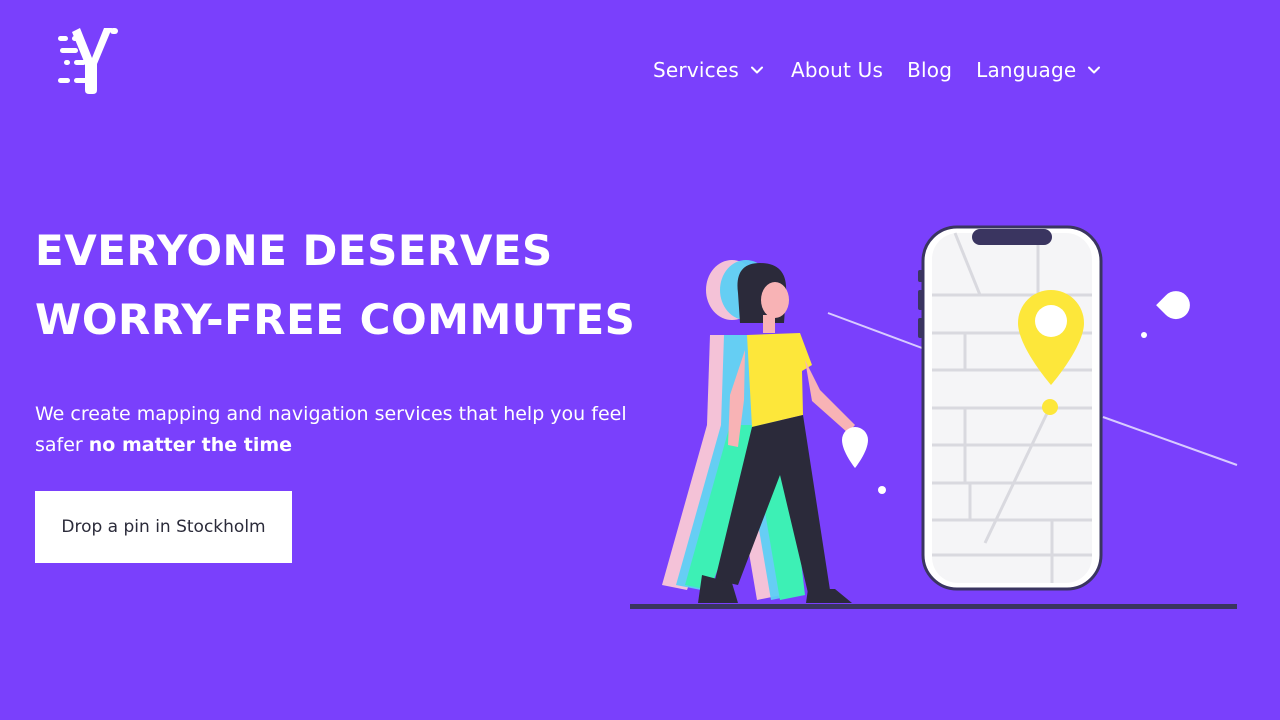 This screenshot has width=1280, height=720. Describe the element at coordinates (190, 445) in the screenshot. I see `hero-subtitle-emphasis: no matter the time` at that location.